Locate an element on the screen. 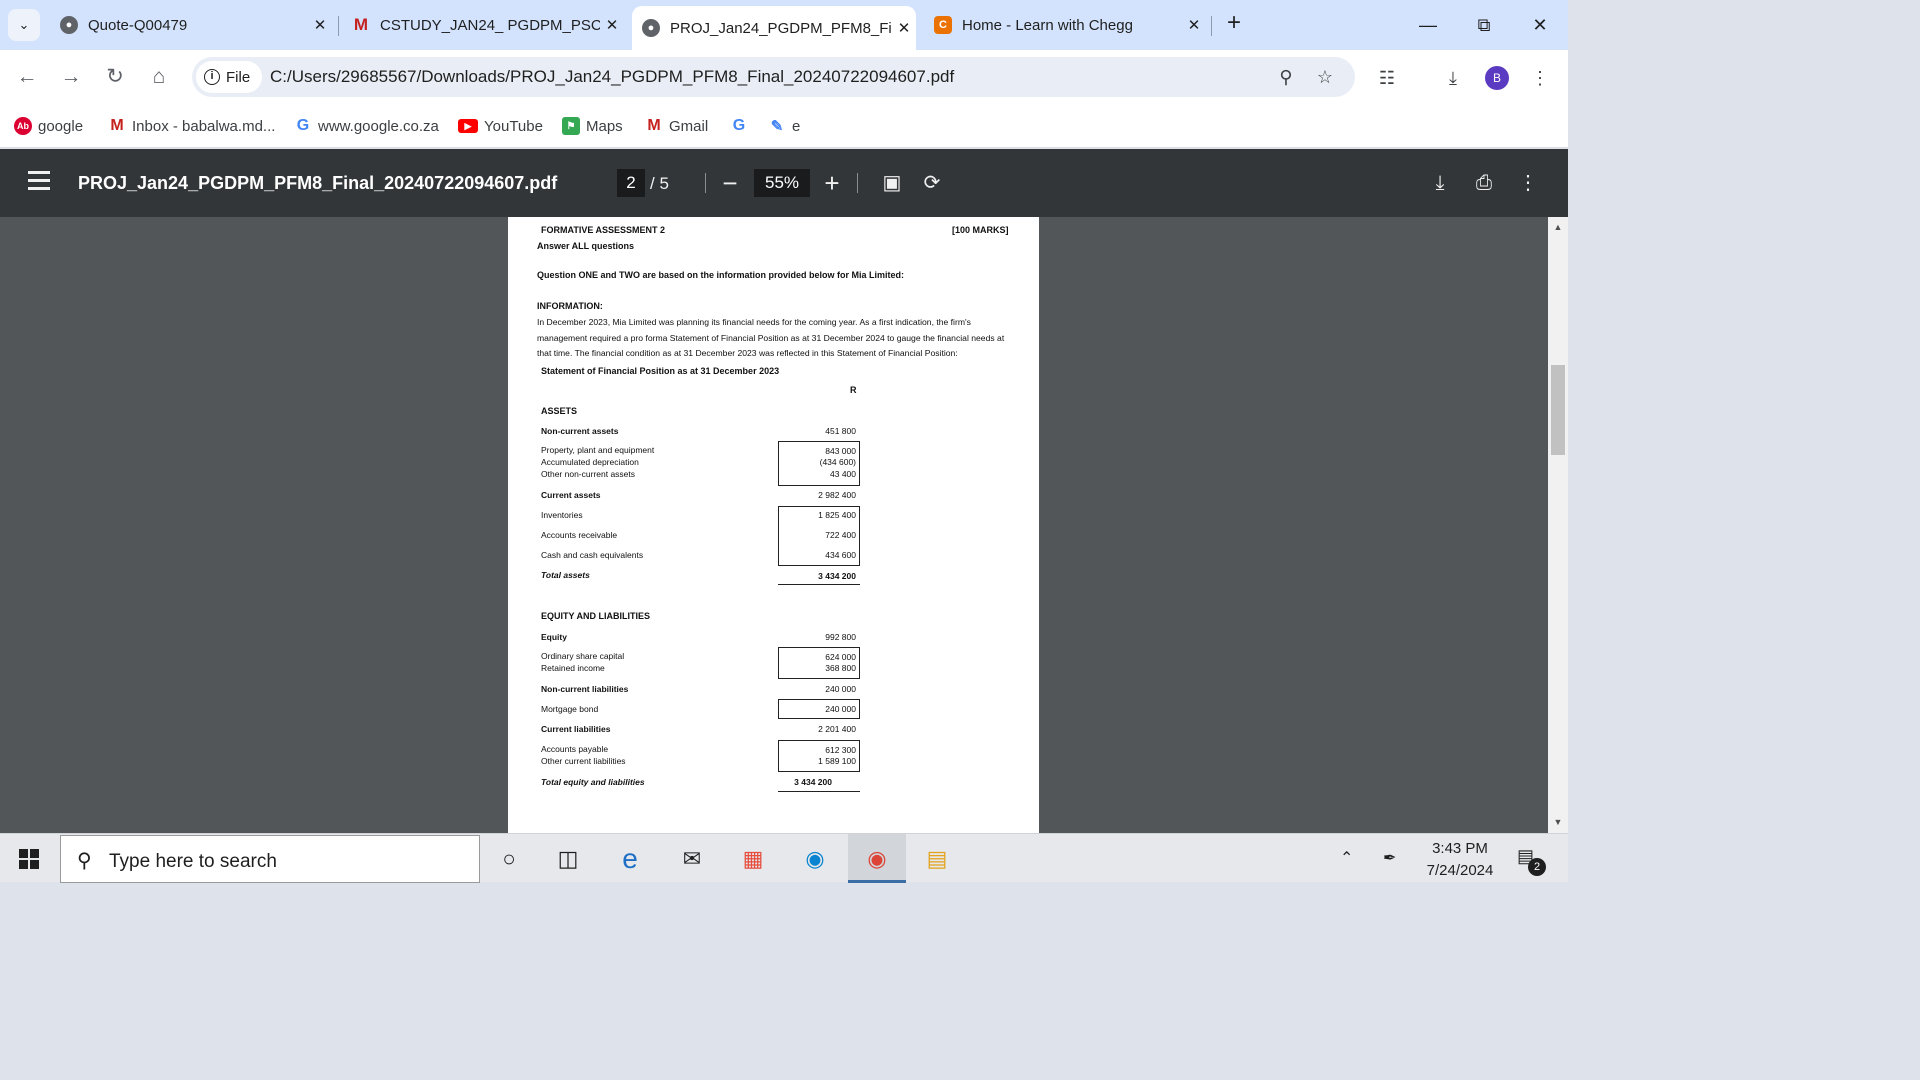  taskbar-search-input: ⚲ Type here to search is located at coordinates (270, 859).